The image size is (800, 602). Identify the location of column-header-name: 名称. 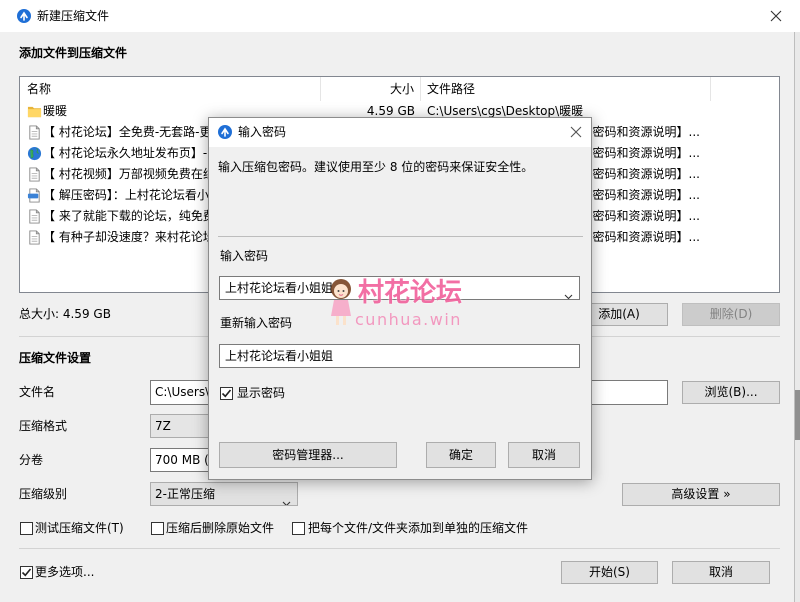
(170, 89).